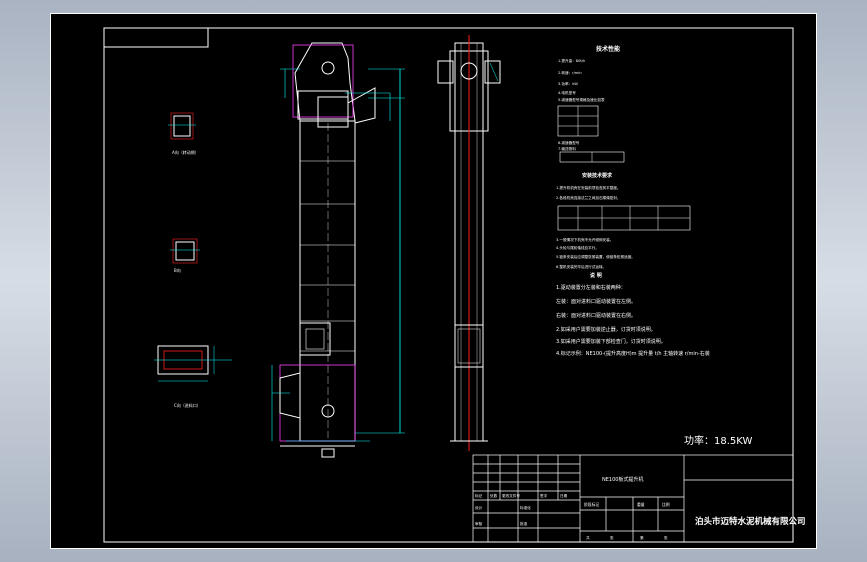  What do you see at coordinates (641, 504) in the screenshot?
I see `tb-weight: 重量` at bounding box center [641, 504].